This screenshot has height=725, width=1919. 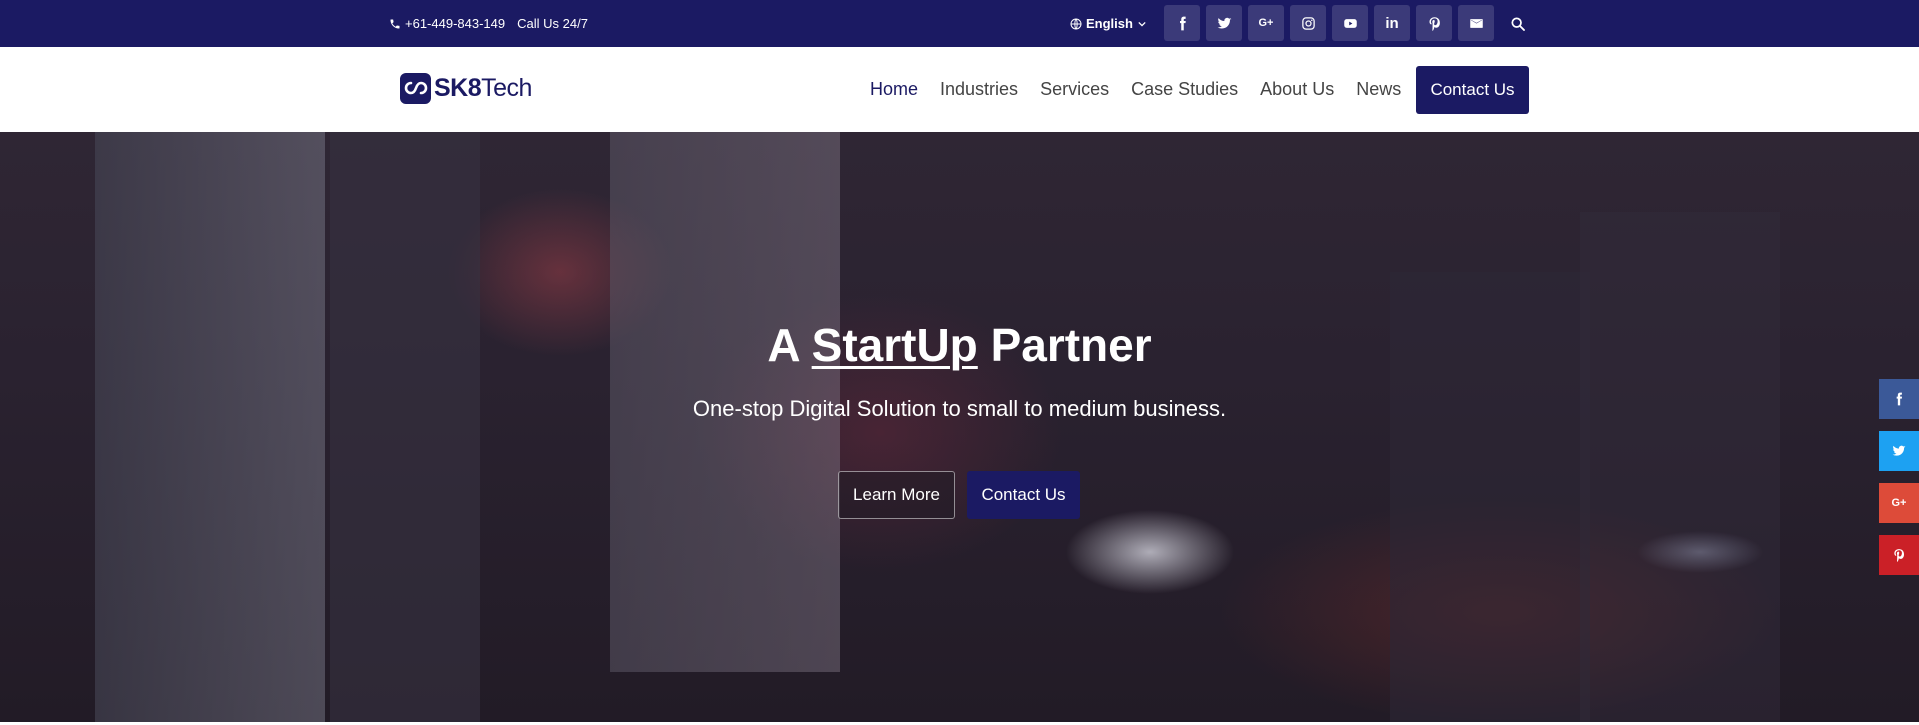 I want to click on search-button, so click(x=1518, y=24).